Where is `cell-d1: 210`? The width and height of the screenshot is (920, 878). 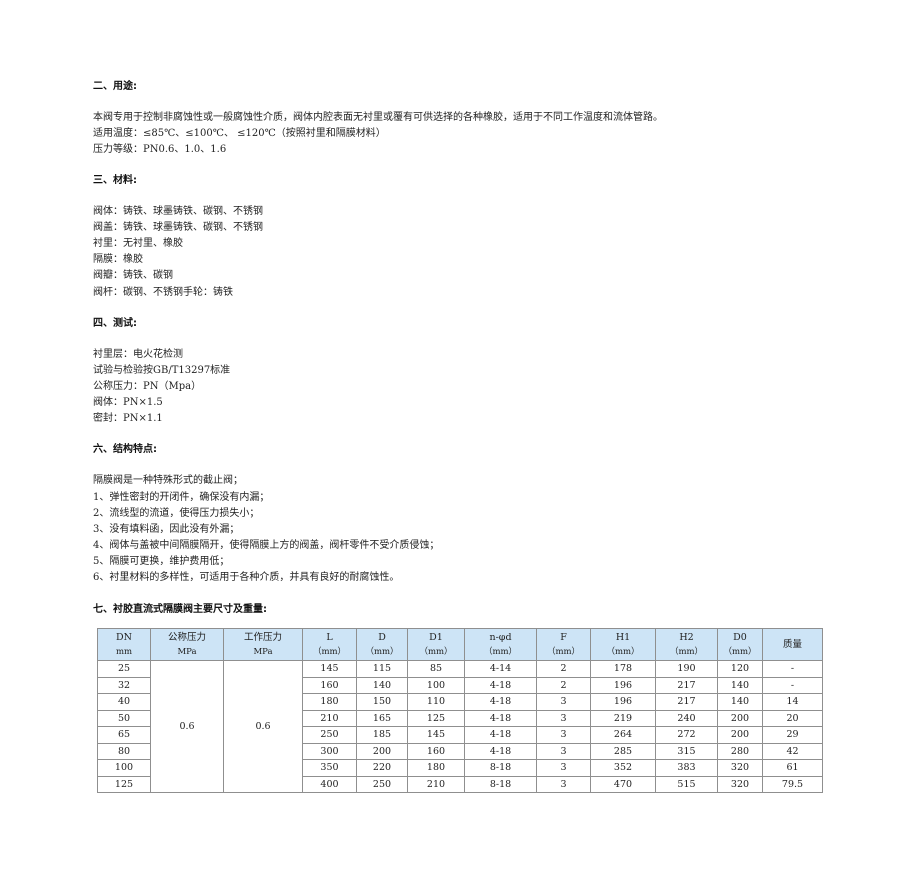
cell-d1: 210 is located at coordinates (436, 784).